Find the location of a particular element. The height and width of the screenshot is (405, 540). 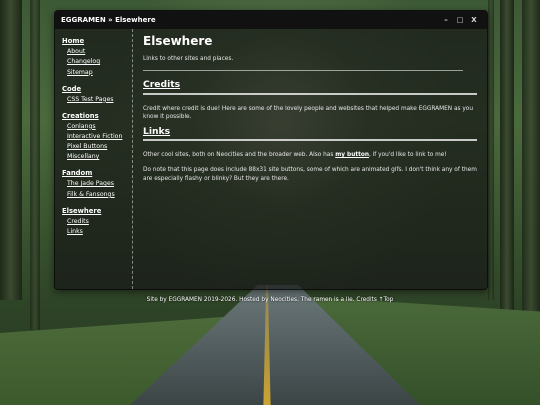

nav-heading-home: Home is located at coordinates (97, 41).